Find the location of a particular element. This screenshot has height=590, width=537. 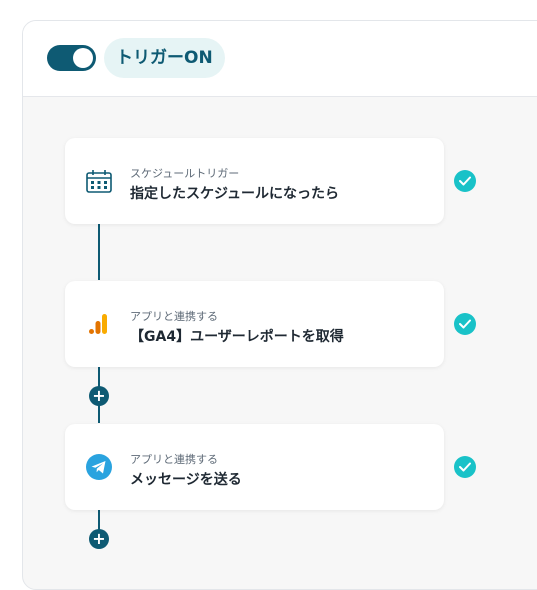

flow-step-card: アプリと連携する メッセージを送る is located at coordinates (254, 467).